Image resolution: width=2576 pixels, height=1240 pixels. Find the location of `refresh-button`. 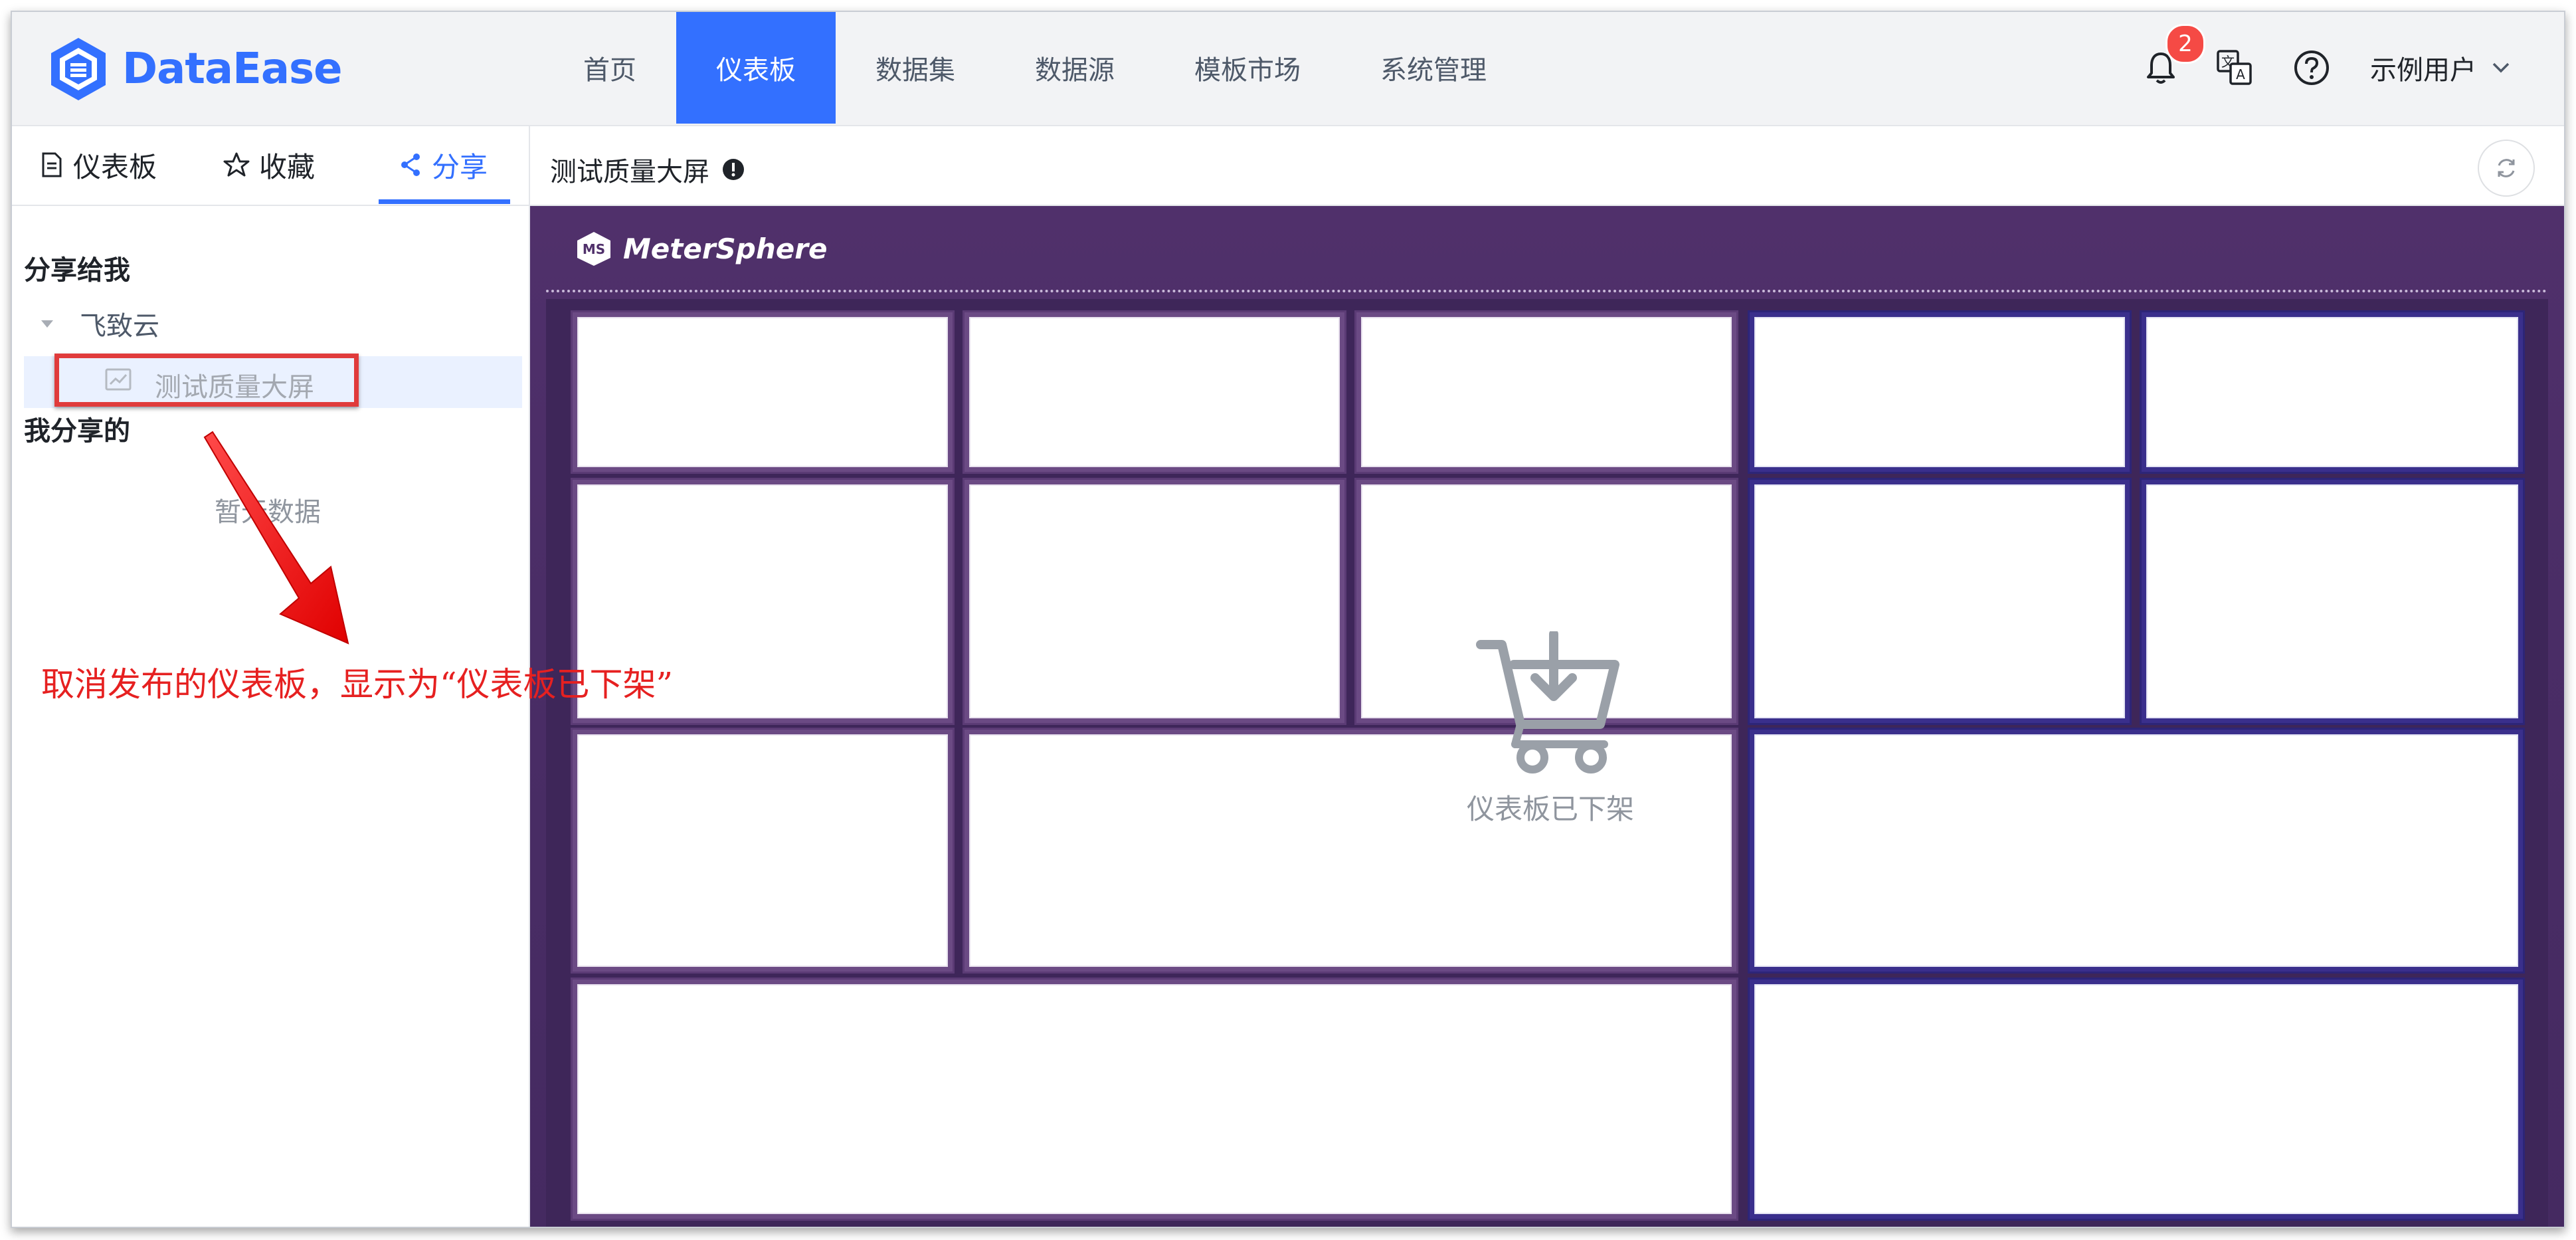

refresh-button is located at coordinates (2506, 168).